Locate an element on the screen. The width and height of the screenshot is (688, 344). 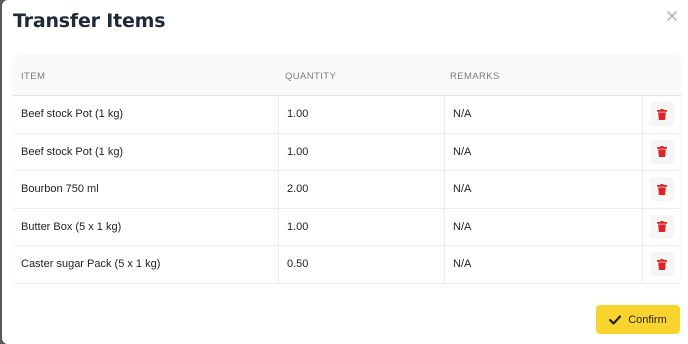
header-item: ITEM is located at coordinates (33, 76).